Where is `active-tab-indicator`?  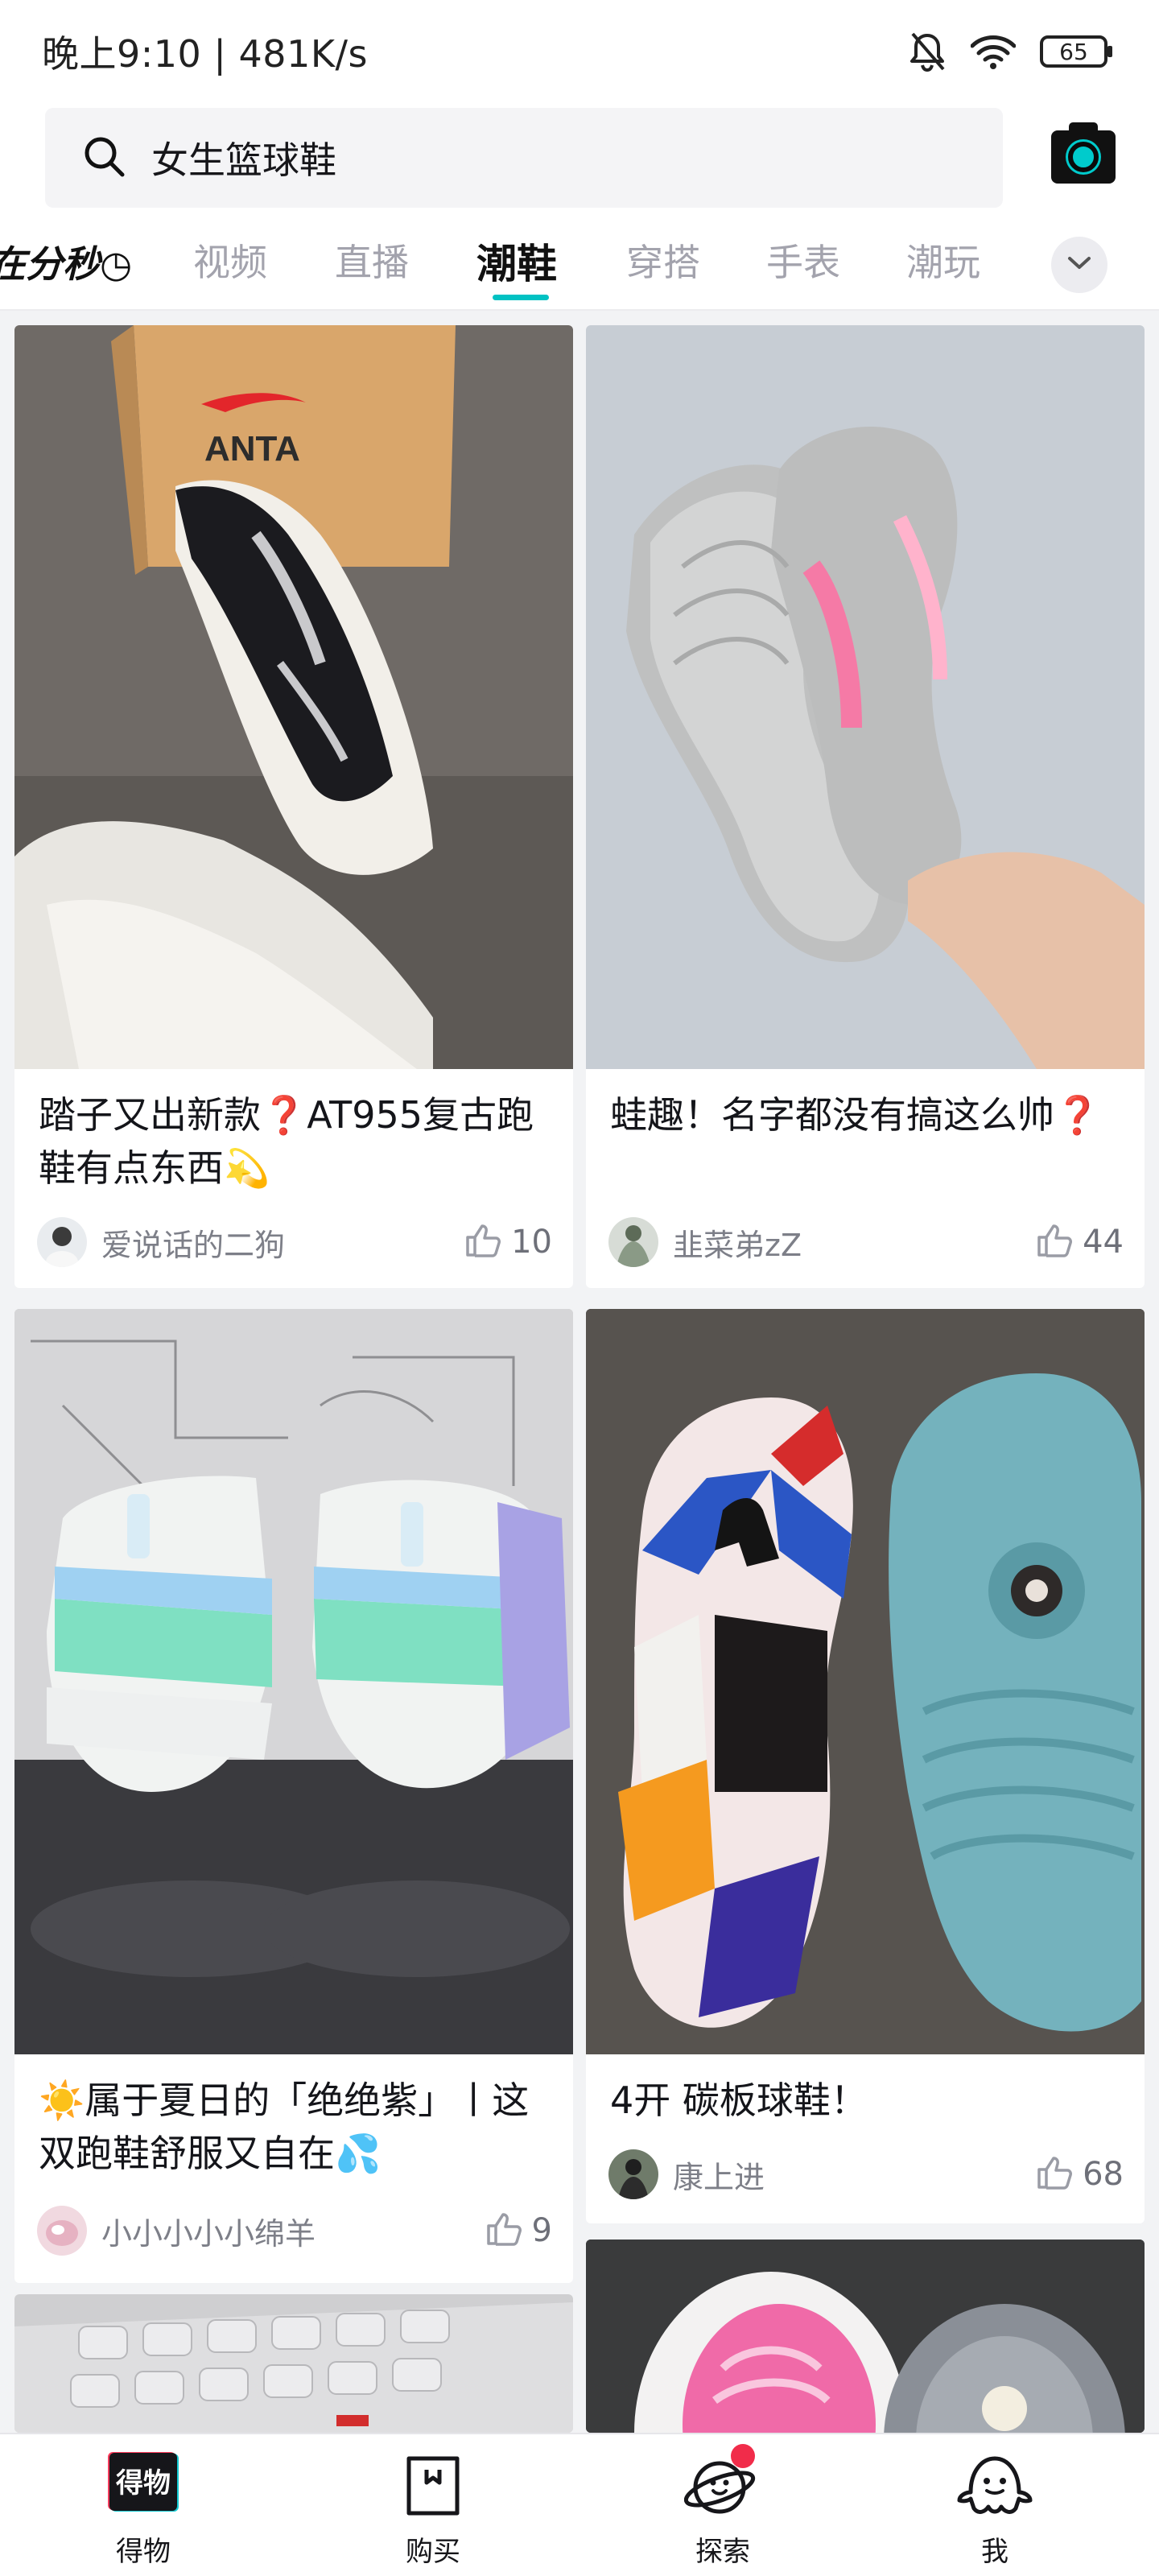 active-tab-indicator is located at coordinates (521, 297).